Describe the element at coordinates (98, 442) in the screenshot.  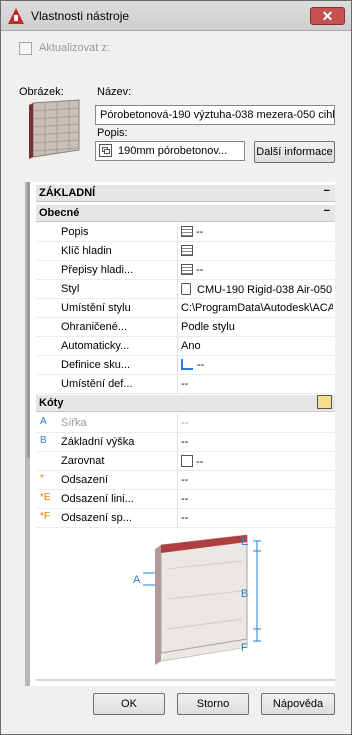
I see `property-name: Základní výška` at that location.